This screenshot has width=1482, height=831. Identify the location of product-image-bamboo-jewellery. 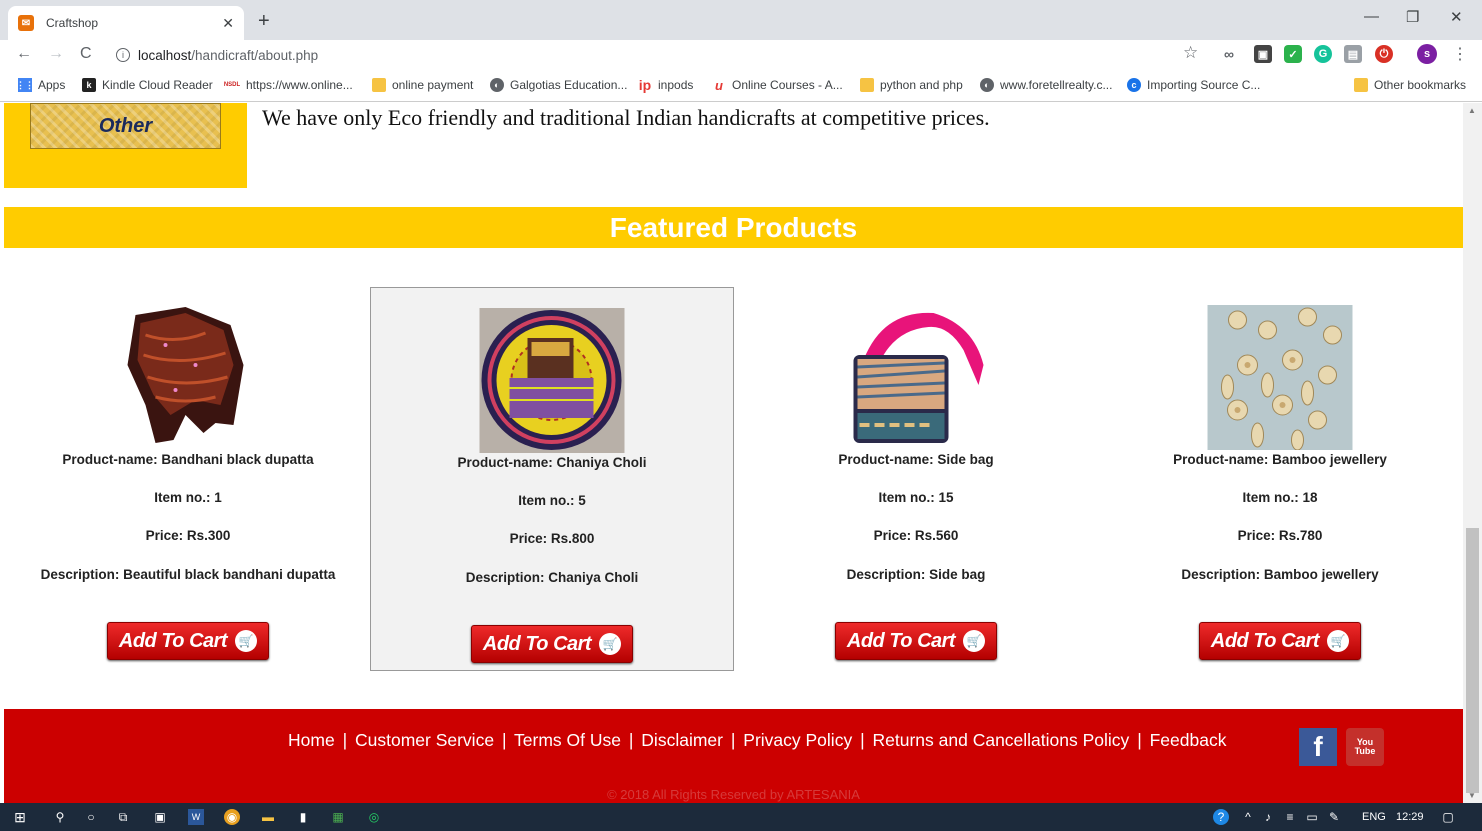
(1280, 378).